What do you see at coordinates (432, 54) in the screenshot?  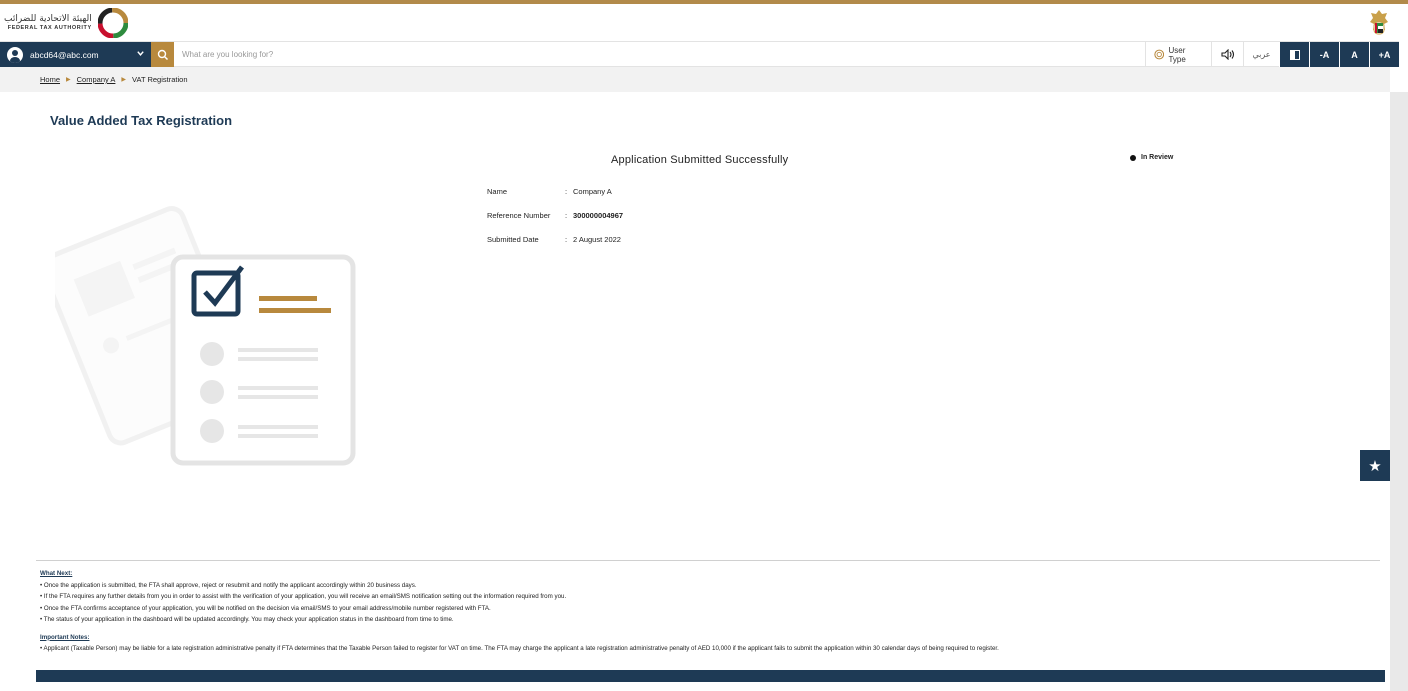 I see `search-input` at bounding box center [432, 54].